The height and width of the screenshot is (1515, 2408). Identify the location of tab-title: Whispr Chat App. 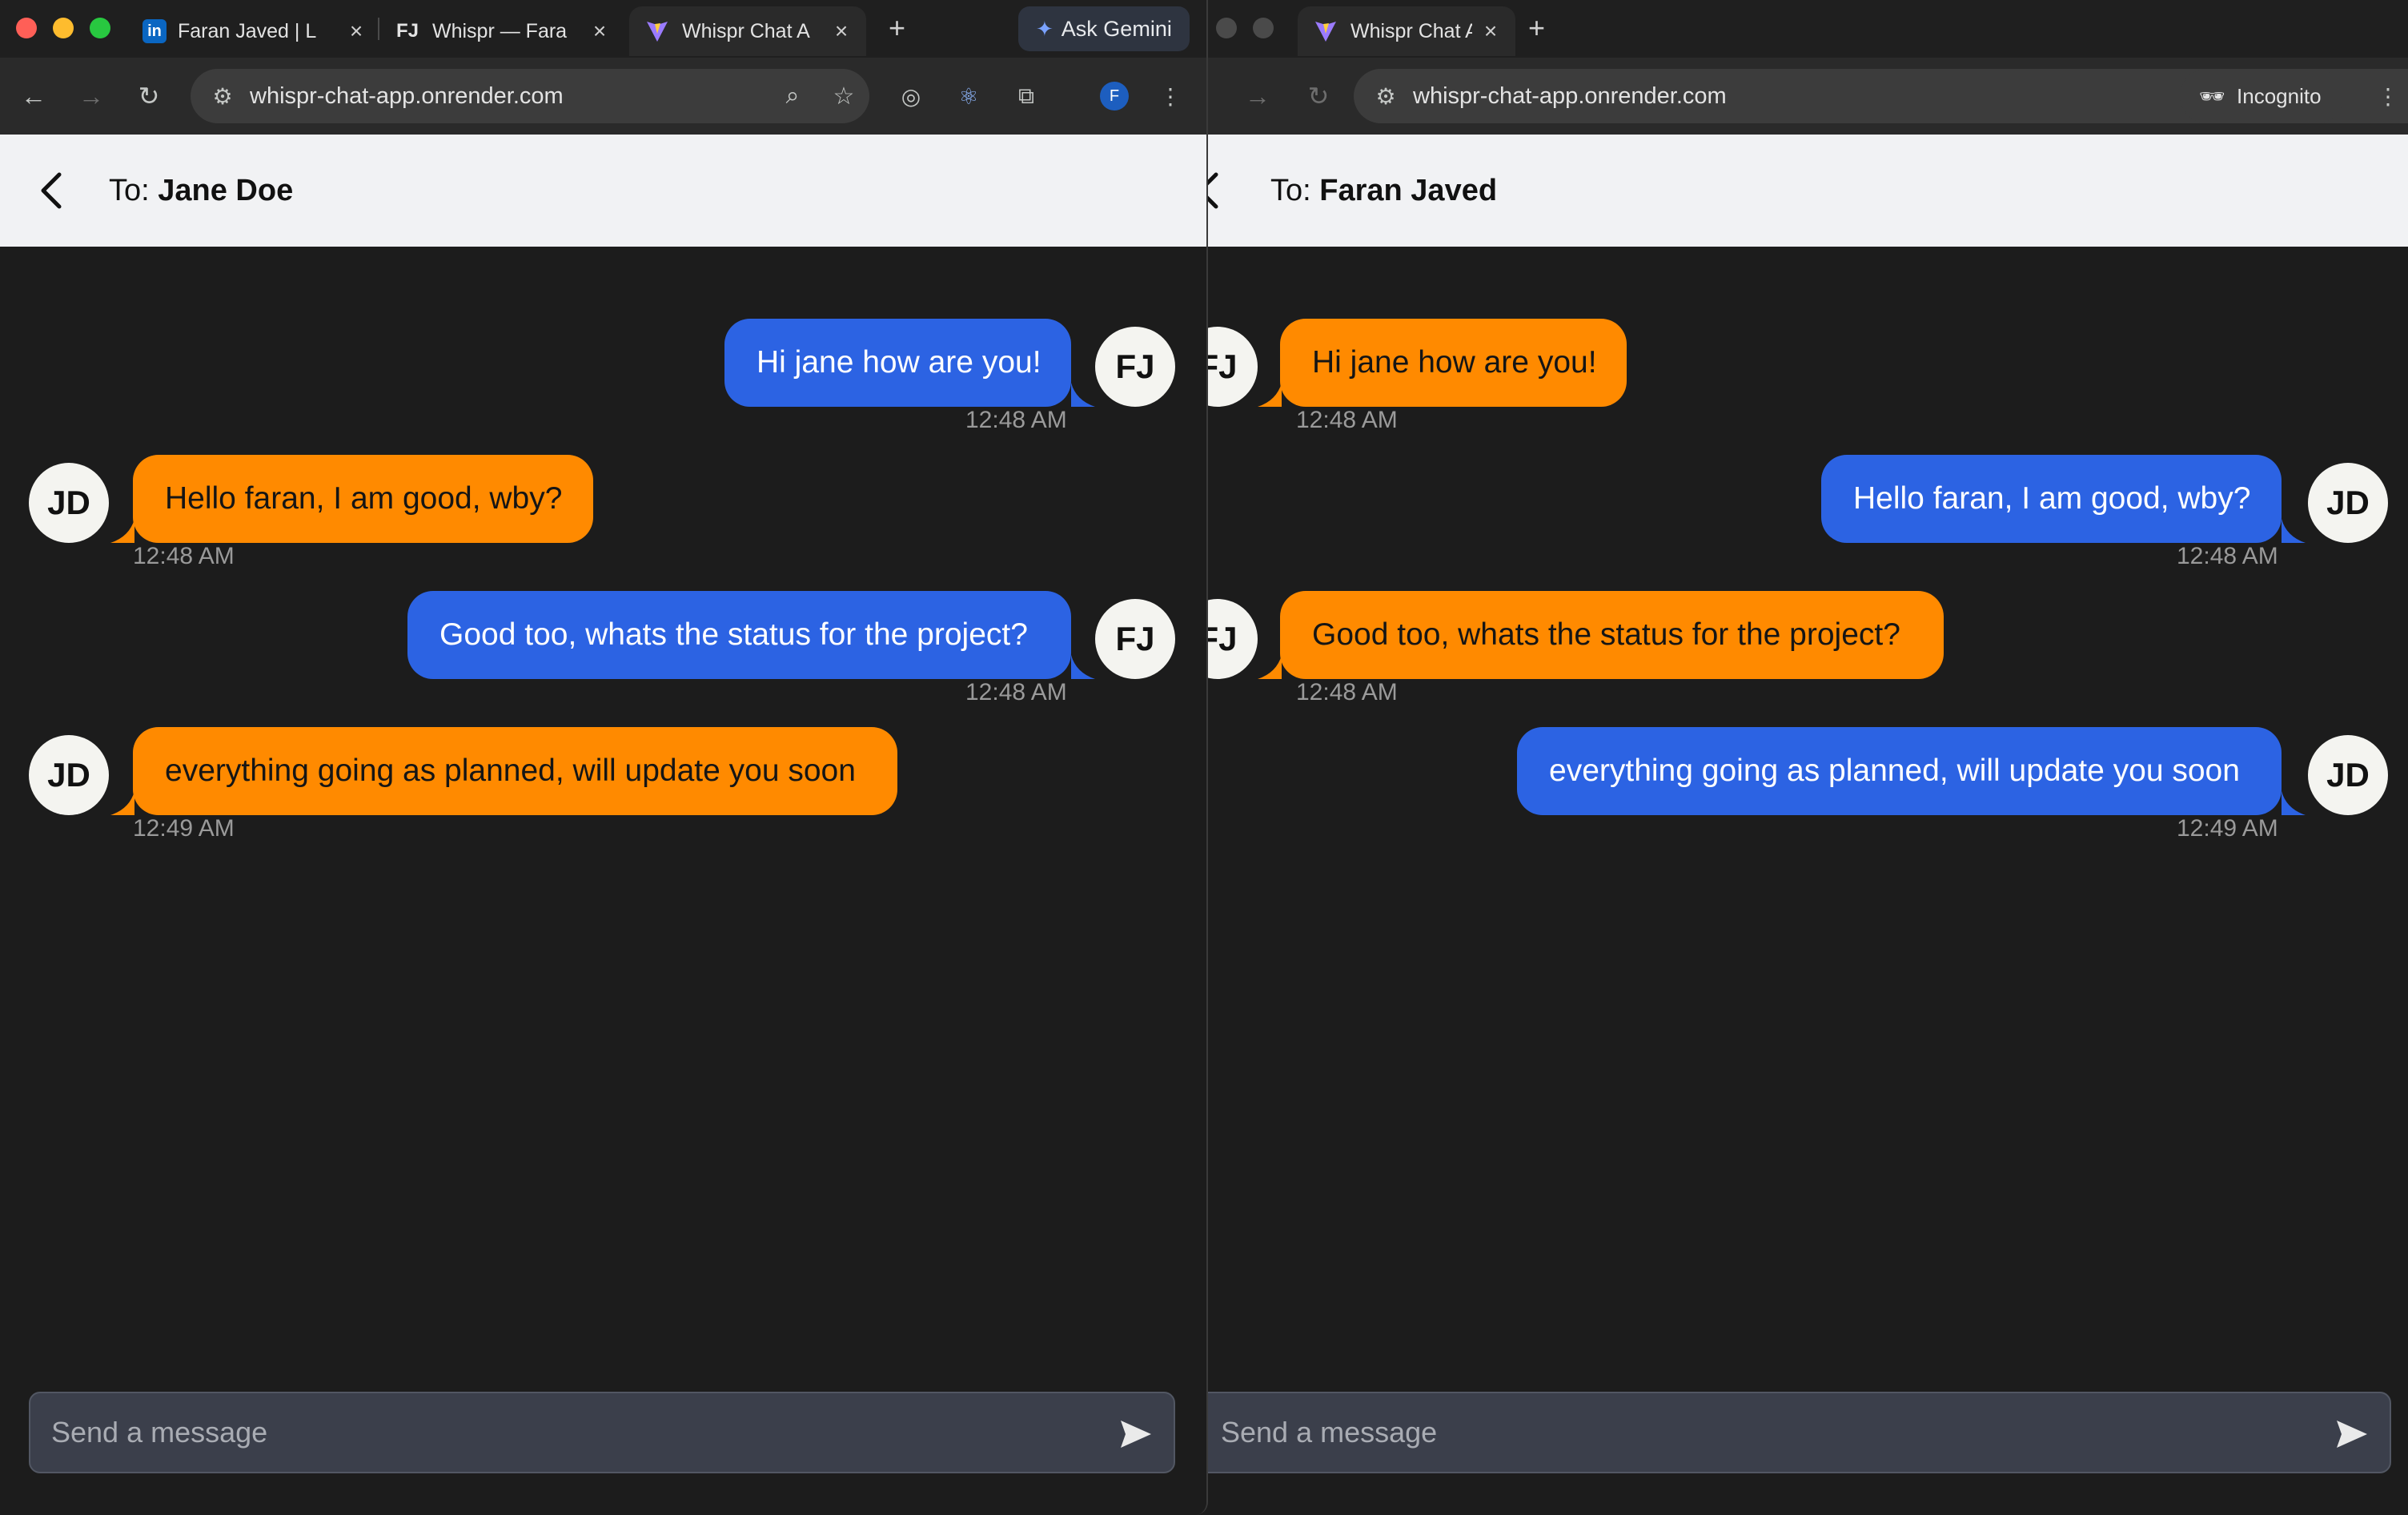
(1411, 30).